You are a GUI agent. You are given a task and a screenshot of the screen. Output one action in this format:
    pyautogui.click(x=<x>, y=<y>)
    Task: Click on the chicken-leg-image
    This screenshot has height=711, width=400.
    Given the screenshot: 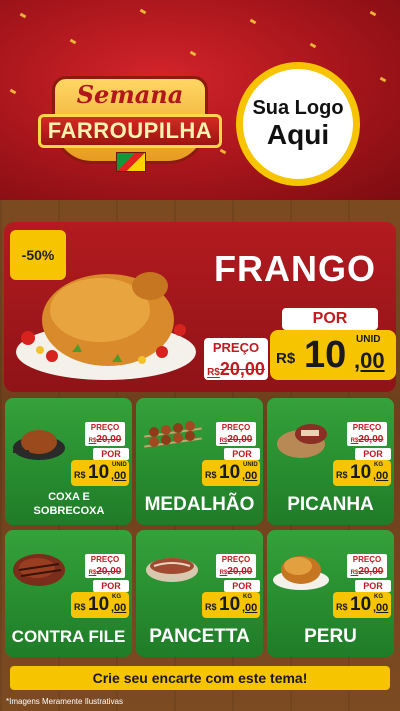 What is the action you would take?
    pyautogui.click(x=39, y=445)
    